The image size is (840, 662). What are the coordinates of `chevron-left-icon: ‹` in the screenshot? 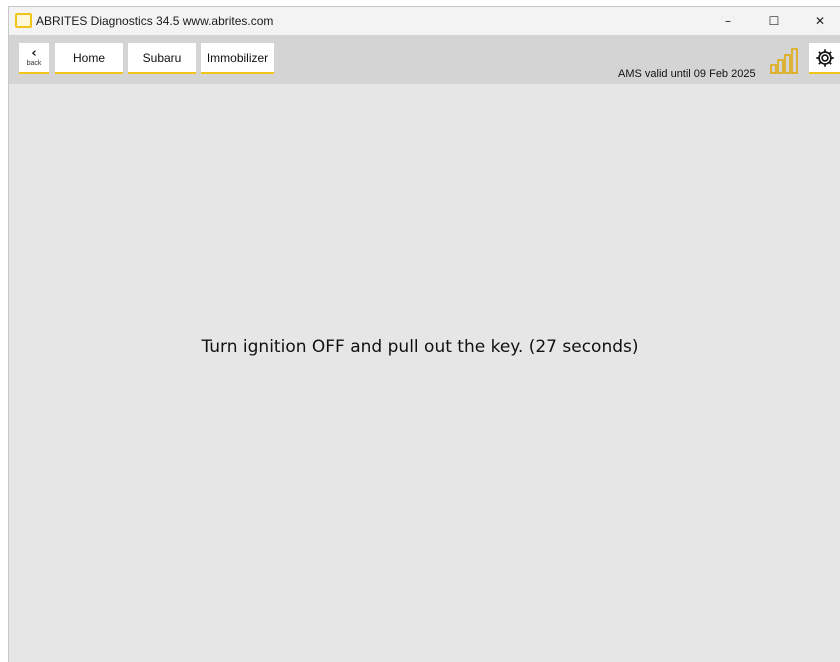 It's located at (34, 53).